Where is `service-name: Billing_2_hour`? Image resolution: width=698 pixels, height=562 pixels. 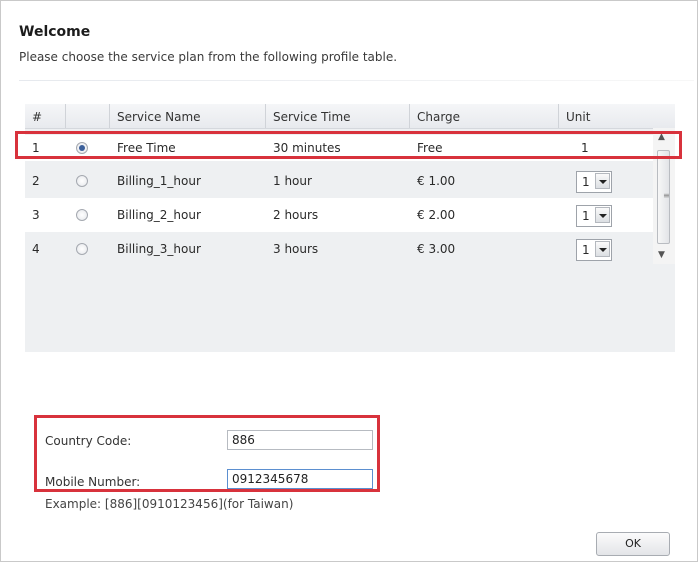 service-name: Billing_2_hour is located at coordinates (159, 215).